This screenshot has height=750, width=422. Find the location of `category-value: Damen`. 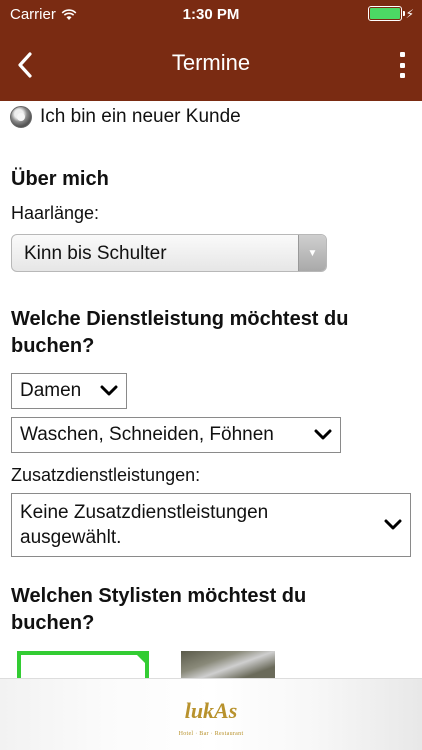

category-value: Damen is located at coordinates (51, 390).